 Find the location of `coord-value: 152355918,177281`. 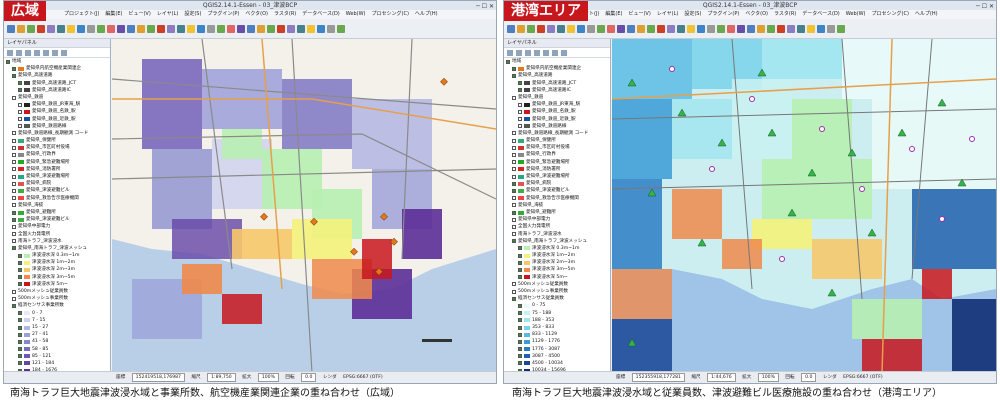

coord-value: 152355918,177281 is located at coordinates (658, 377).